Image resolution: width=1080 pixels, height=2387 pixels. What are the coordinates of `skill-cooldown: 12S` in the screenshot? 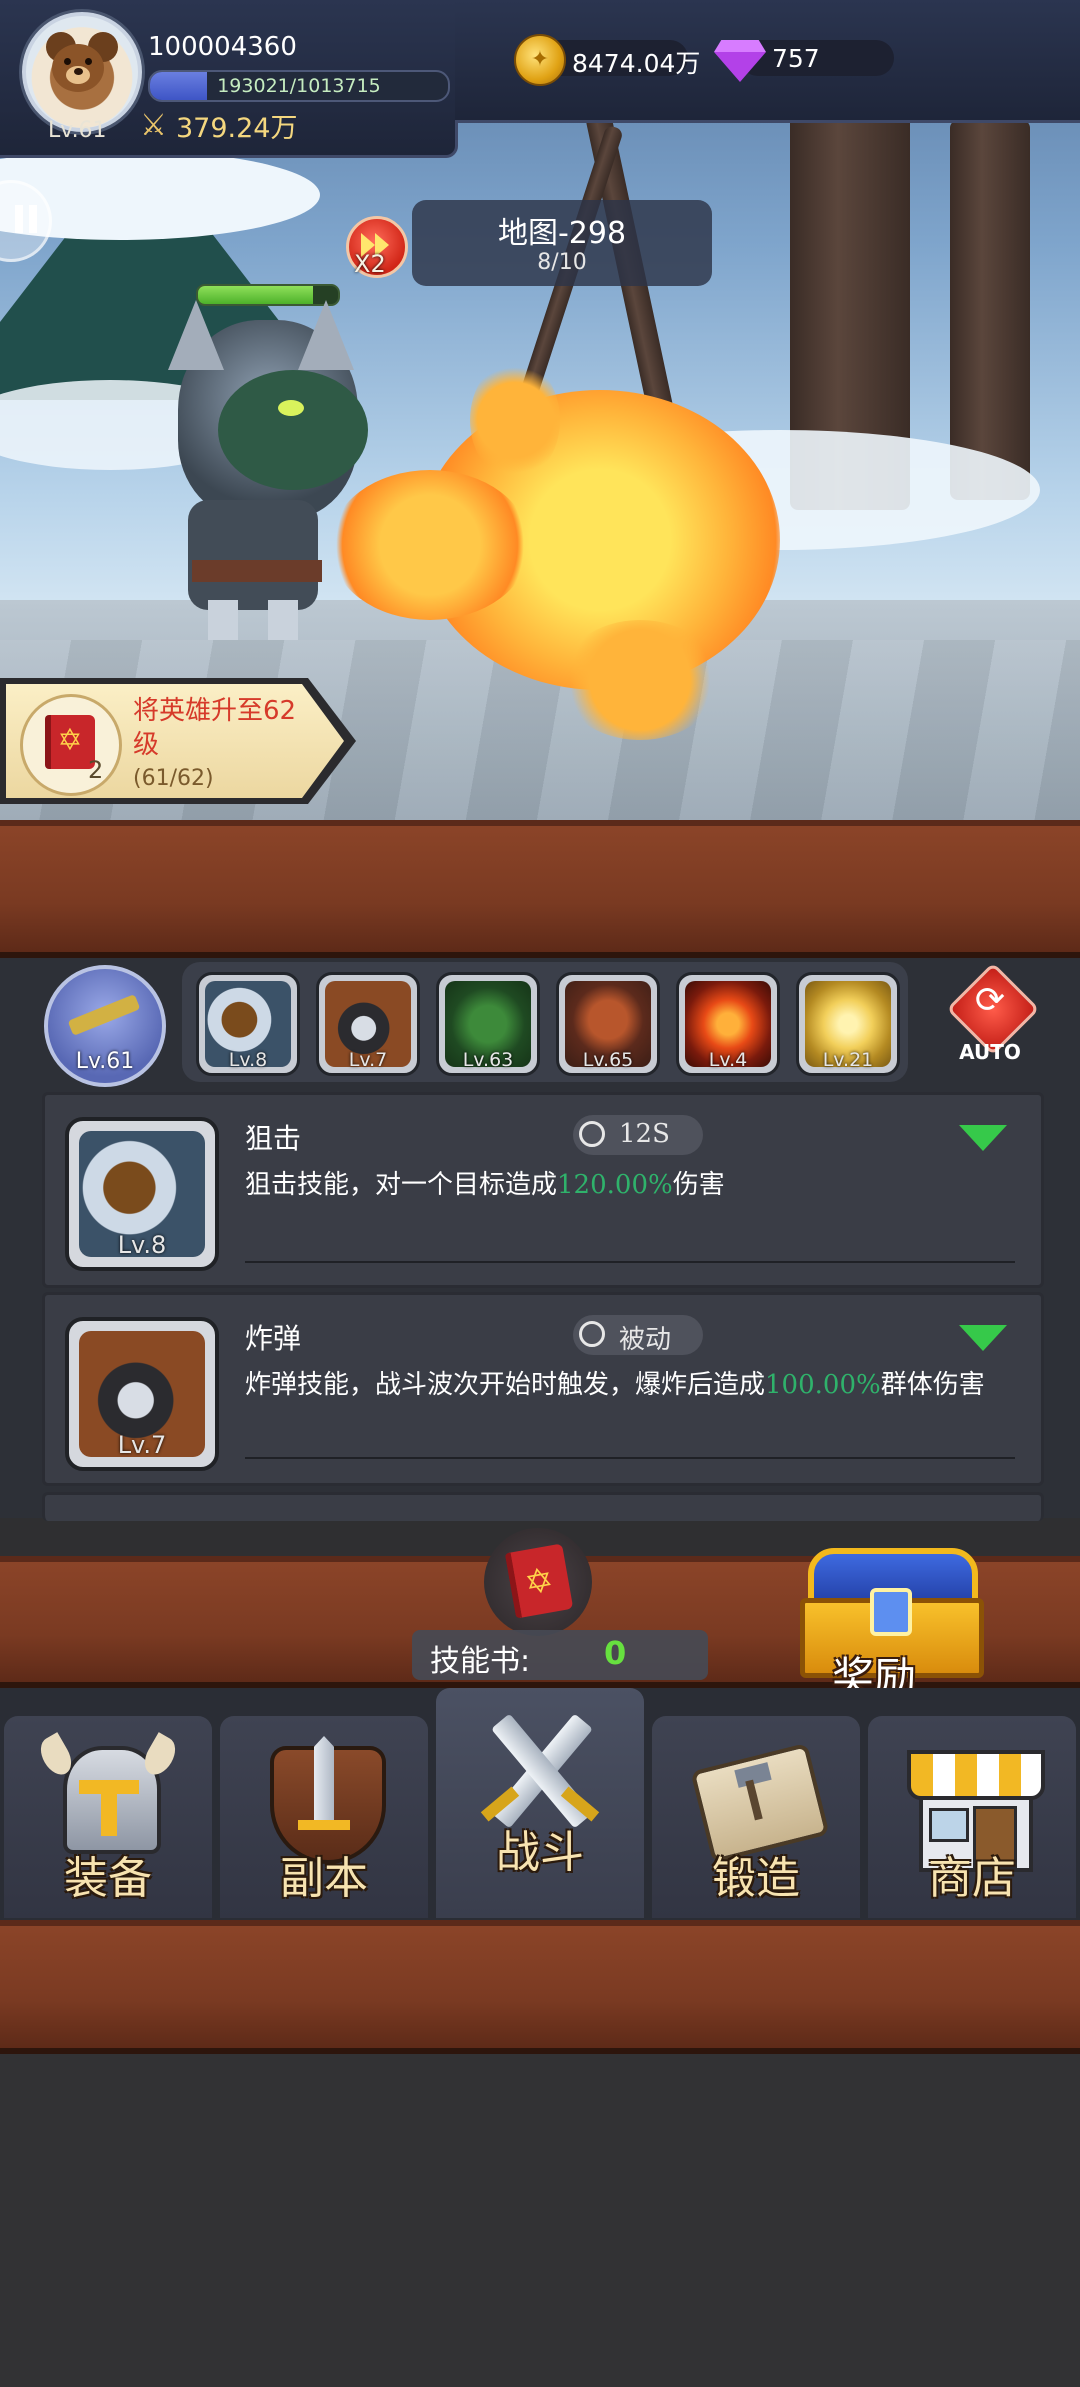 It's located at (638, 1135).